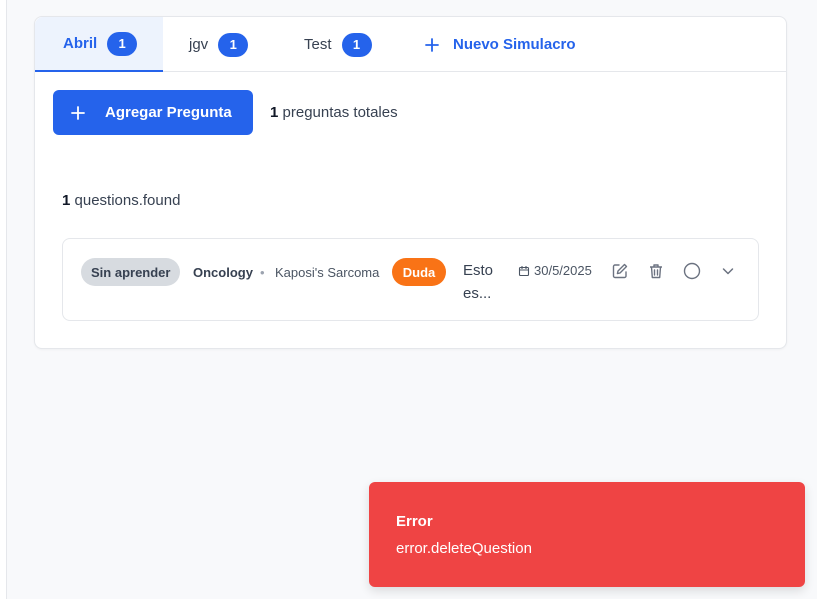 This screenshot has width=817, height=599. What do you see at coordinates (419, 272) in the screenshot?
I see `doubt-tag: Duda` at bounding box center [419, 272].